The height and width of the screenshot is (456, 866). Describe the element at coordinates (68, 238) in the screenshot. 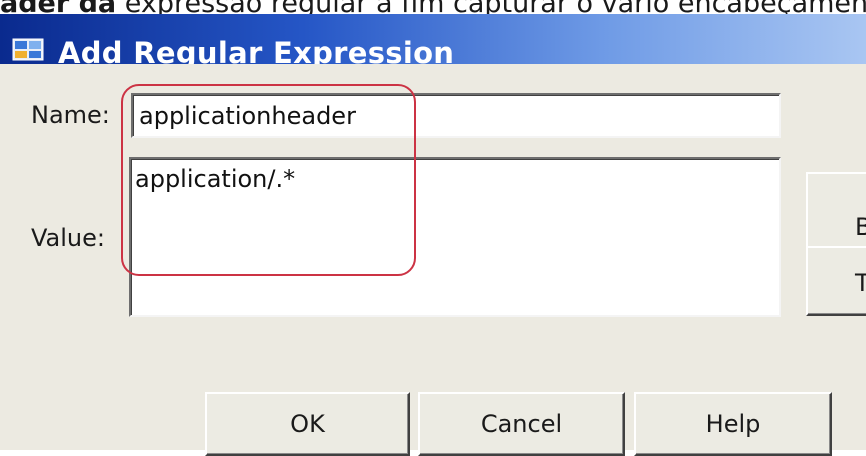

I see `value-label: Value:` at that location.